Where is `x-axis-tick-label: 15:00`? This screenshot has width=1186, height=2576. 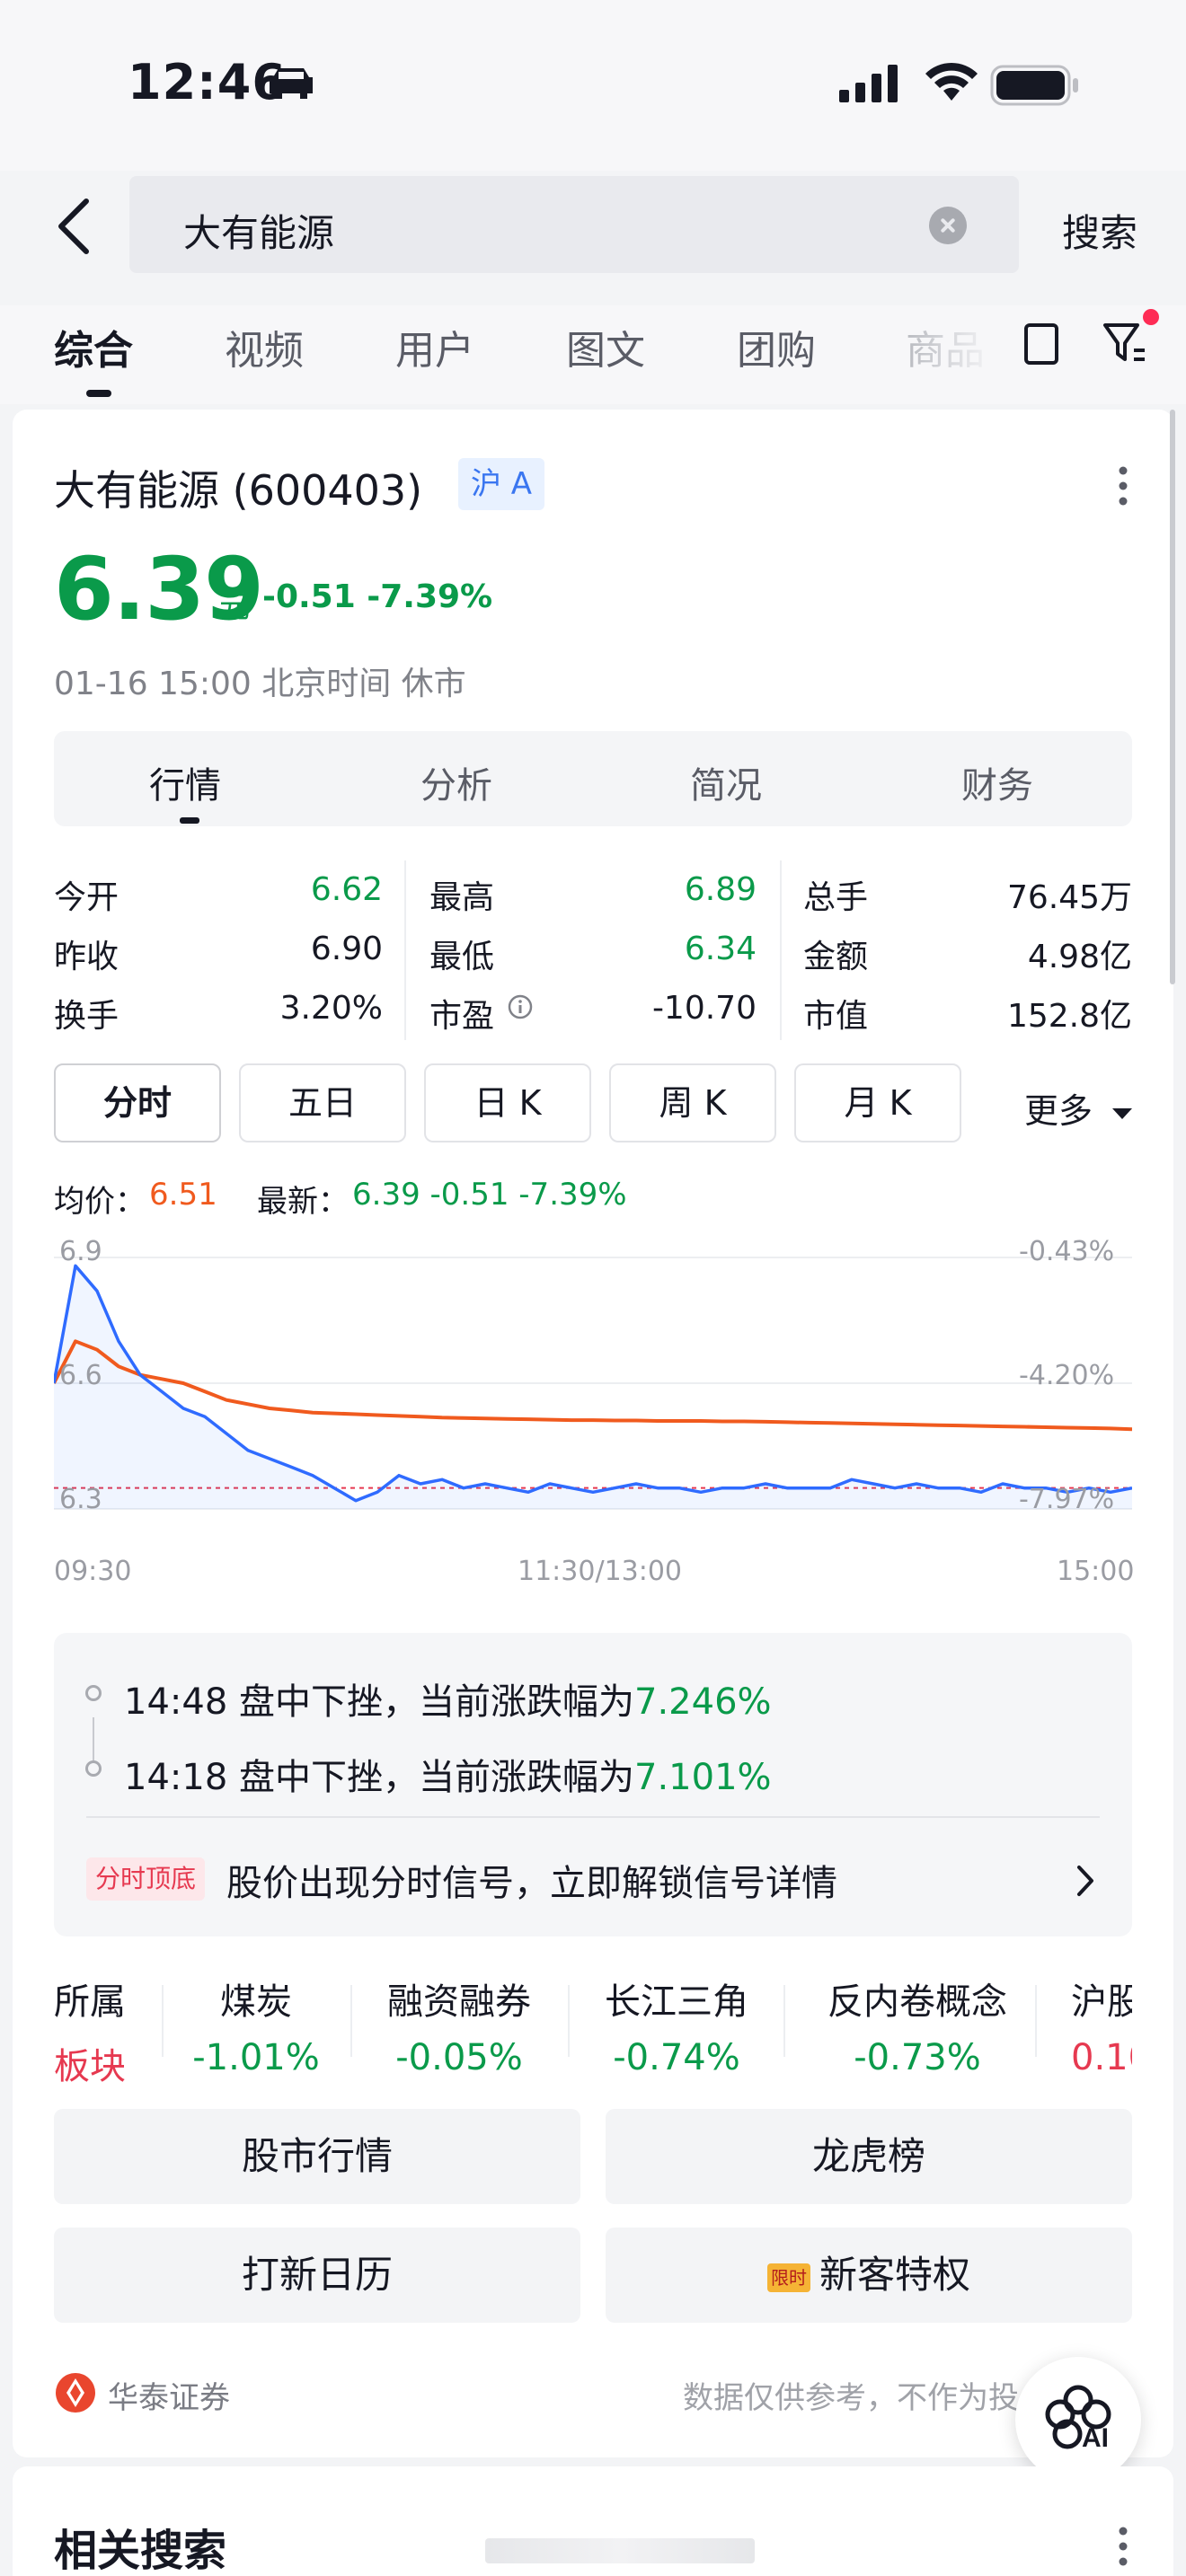 x-axis-tick-label: 15:00 is located at coordinates (1096, 1571).